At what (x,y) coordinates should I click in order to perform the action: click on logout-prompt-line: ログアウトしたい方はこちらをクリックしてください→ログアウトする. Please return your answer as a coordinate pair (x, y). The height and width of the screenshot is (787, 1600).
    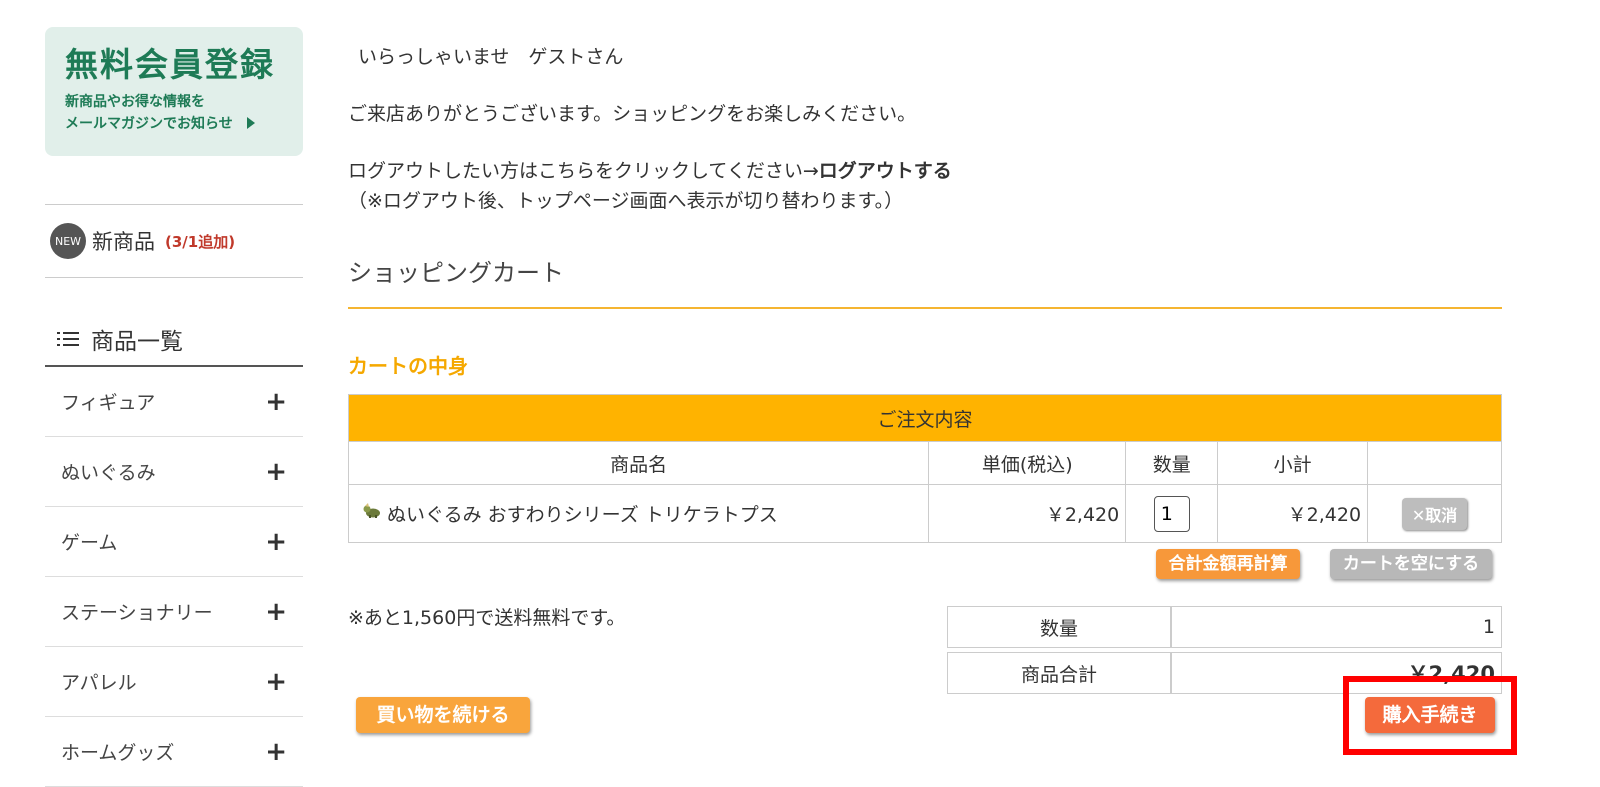
    Looking at the image, I should click on (650, 169).